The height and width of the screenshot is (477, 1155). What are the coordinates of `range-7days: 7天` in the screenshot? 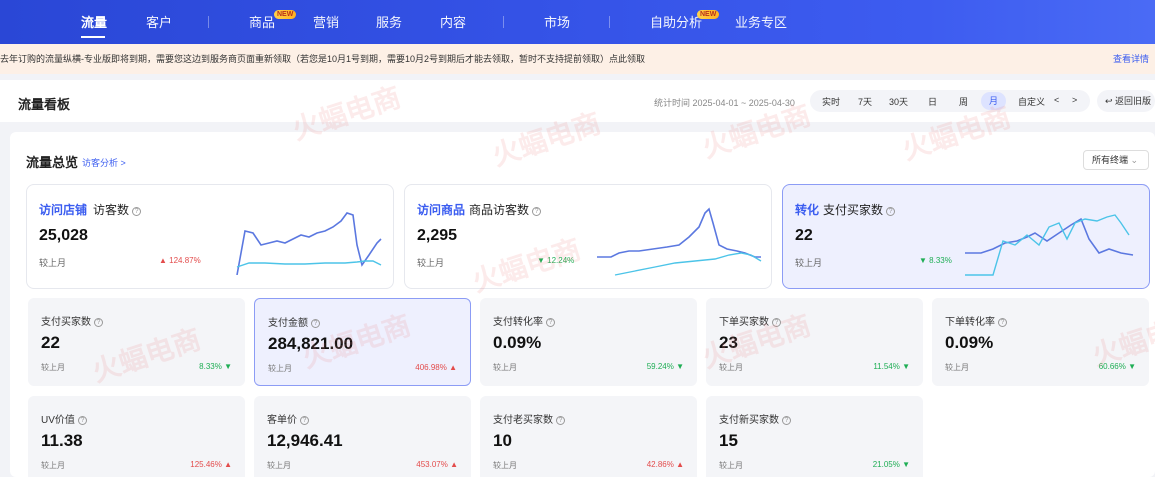 It's located at (865, 101).